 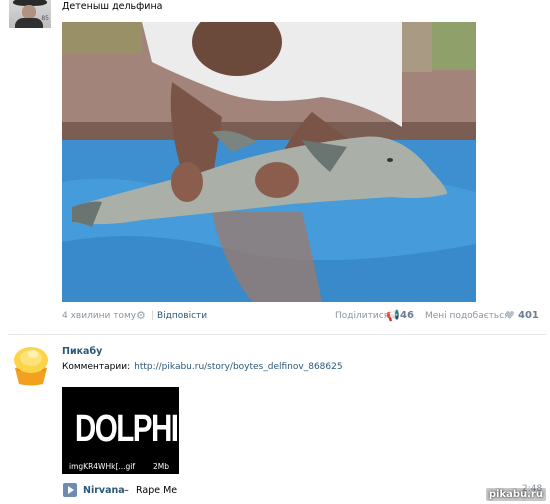 I want to click on suit-shape, so click(x=29, y=23).